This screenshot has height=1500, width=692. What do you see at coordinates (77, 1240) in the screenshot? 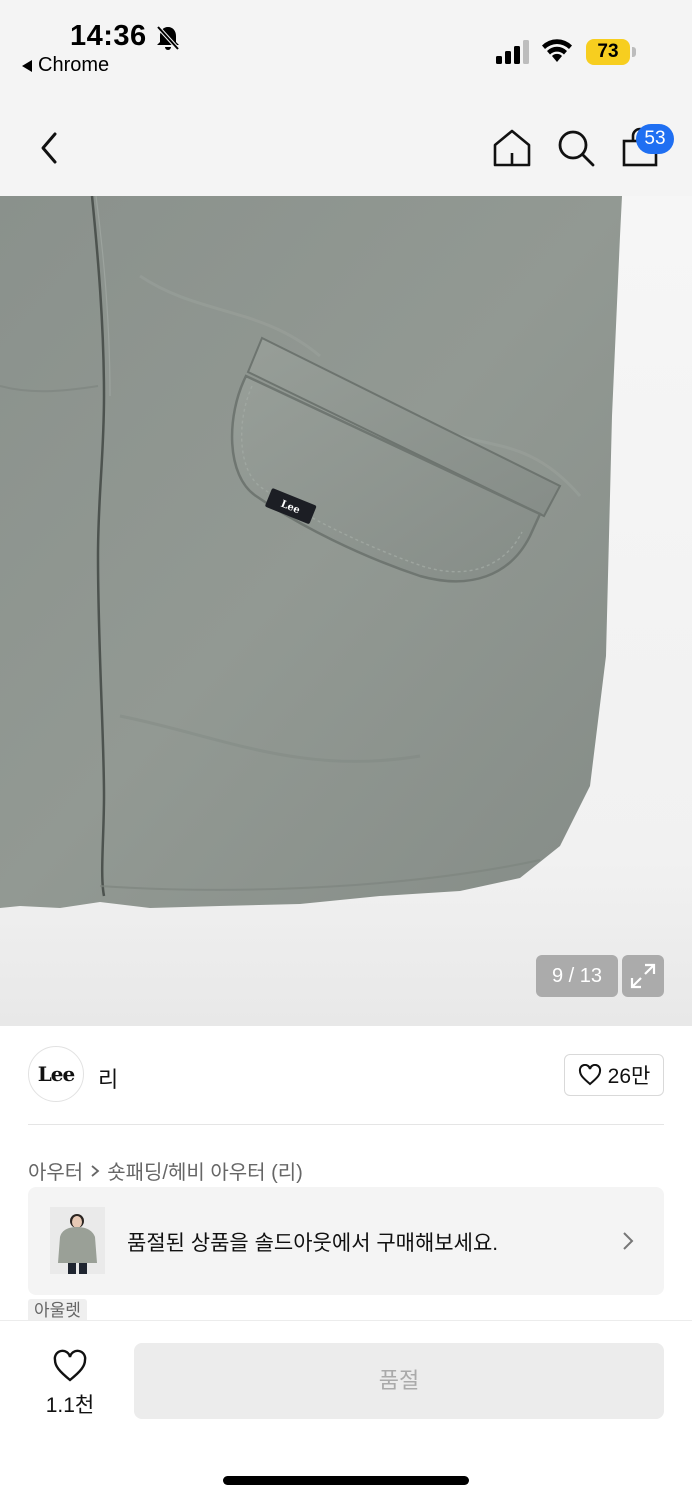
I see `banner-thumbnail` at bounding box center [77, 1240].